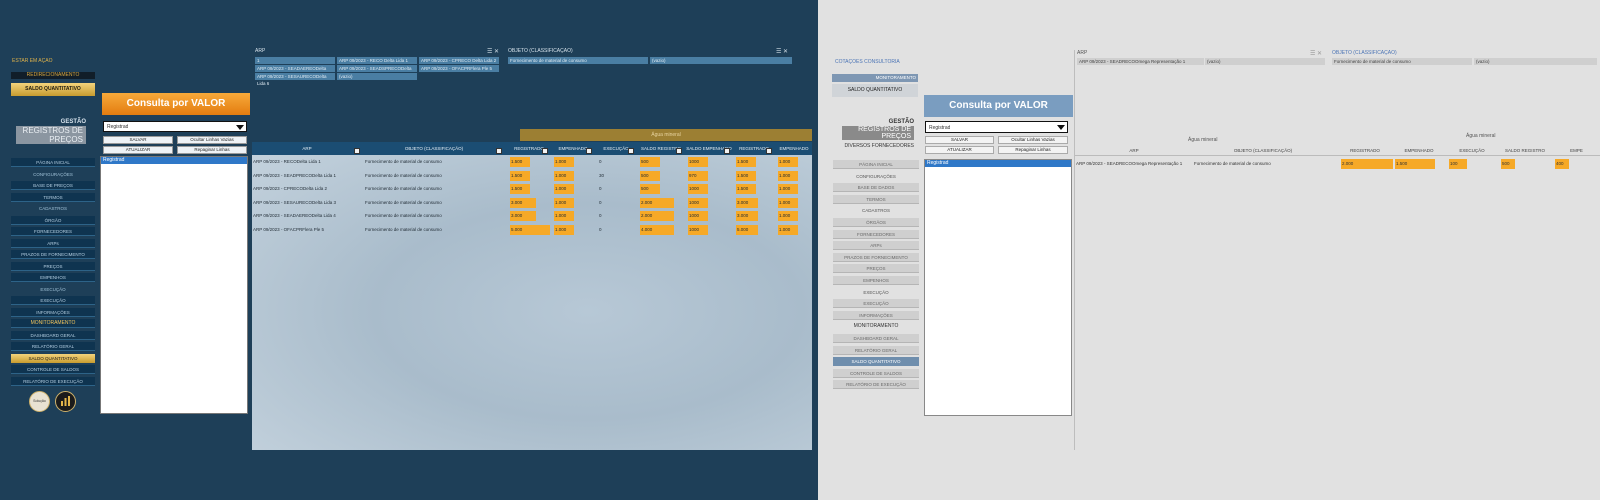 The width and height of the screenshot is (1600, 500). What do you see at coordinates (875, 78) in the screenshot?
I see `monitoramento-button: MONITORAMENTO` at bounding box center [875, 78].